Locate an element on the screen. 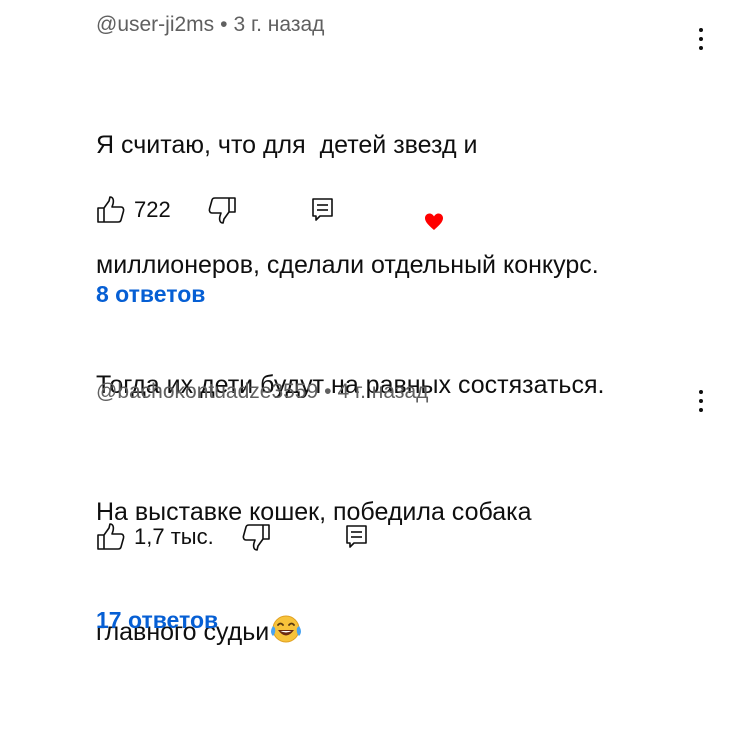 The height and width of the screenshot is (732, 748). replies-link: 17 ответов is located at coordinates (157, 620).